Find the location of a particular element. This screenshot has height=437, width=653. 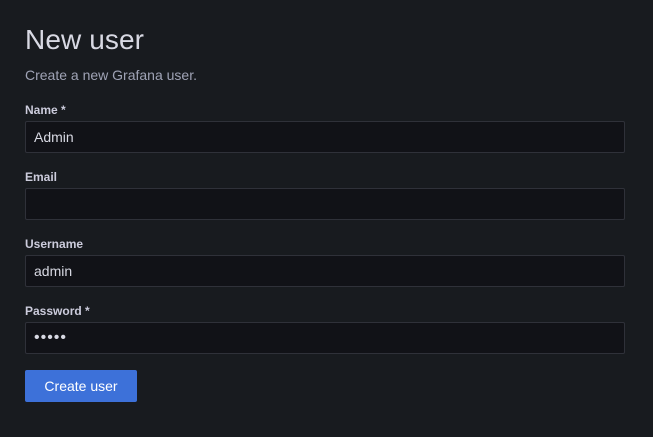

username-input is located at coordinates (325, 271).